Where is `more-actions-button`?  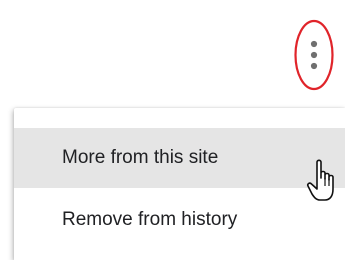 more-actions-button is located at coordinates (314, 55).